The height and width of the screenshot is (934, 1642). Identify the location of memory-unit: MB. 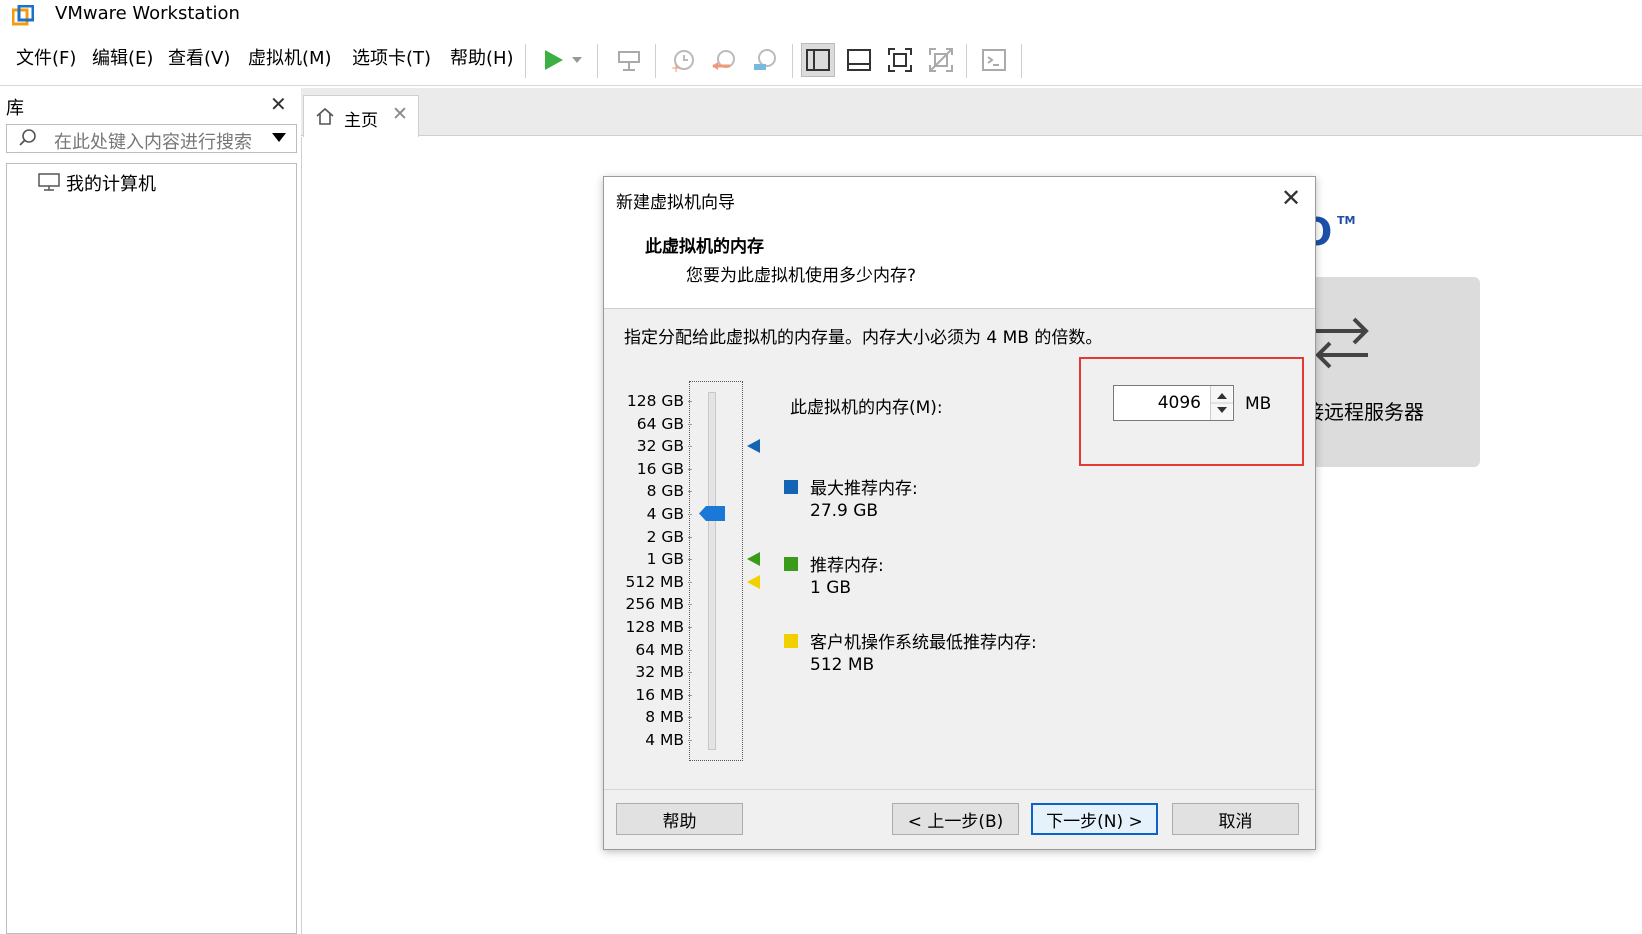
(1258, 404).